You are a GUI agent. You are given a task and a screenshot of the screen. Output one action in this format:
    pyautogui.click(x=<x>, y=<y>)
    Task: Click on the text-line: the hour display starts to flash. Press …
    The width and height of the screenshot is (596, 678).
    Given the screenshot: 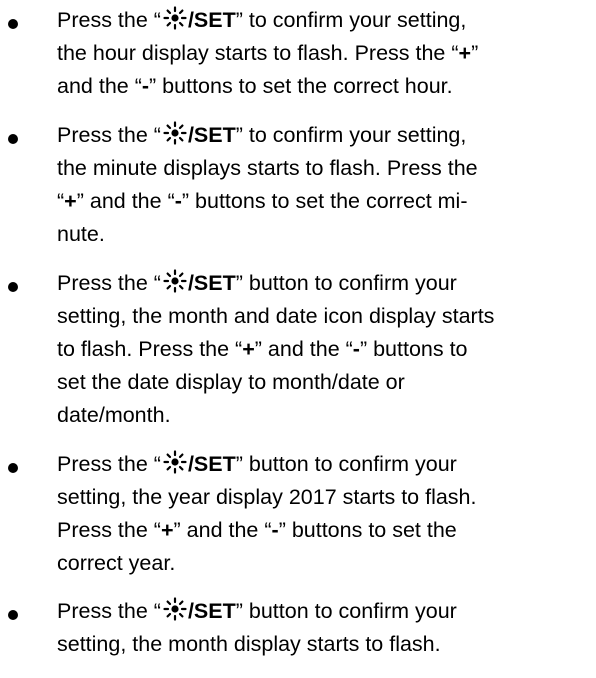 What is the action you would take?
    pyautogui.click(x=268, y=53)
    